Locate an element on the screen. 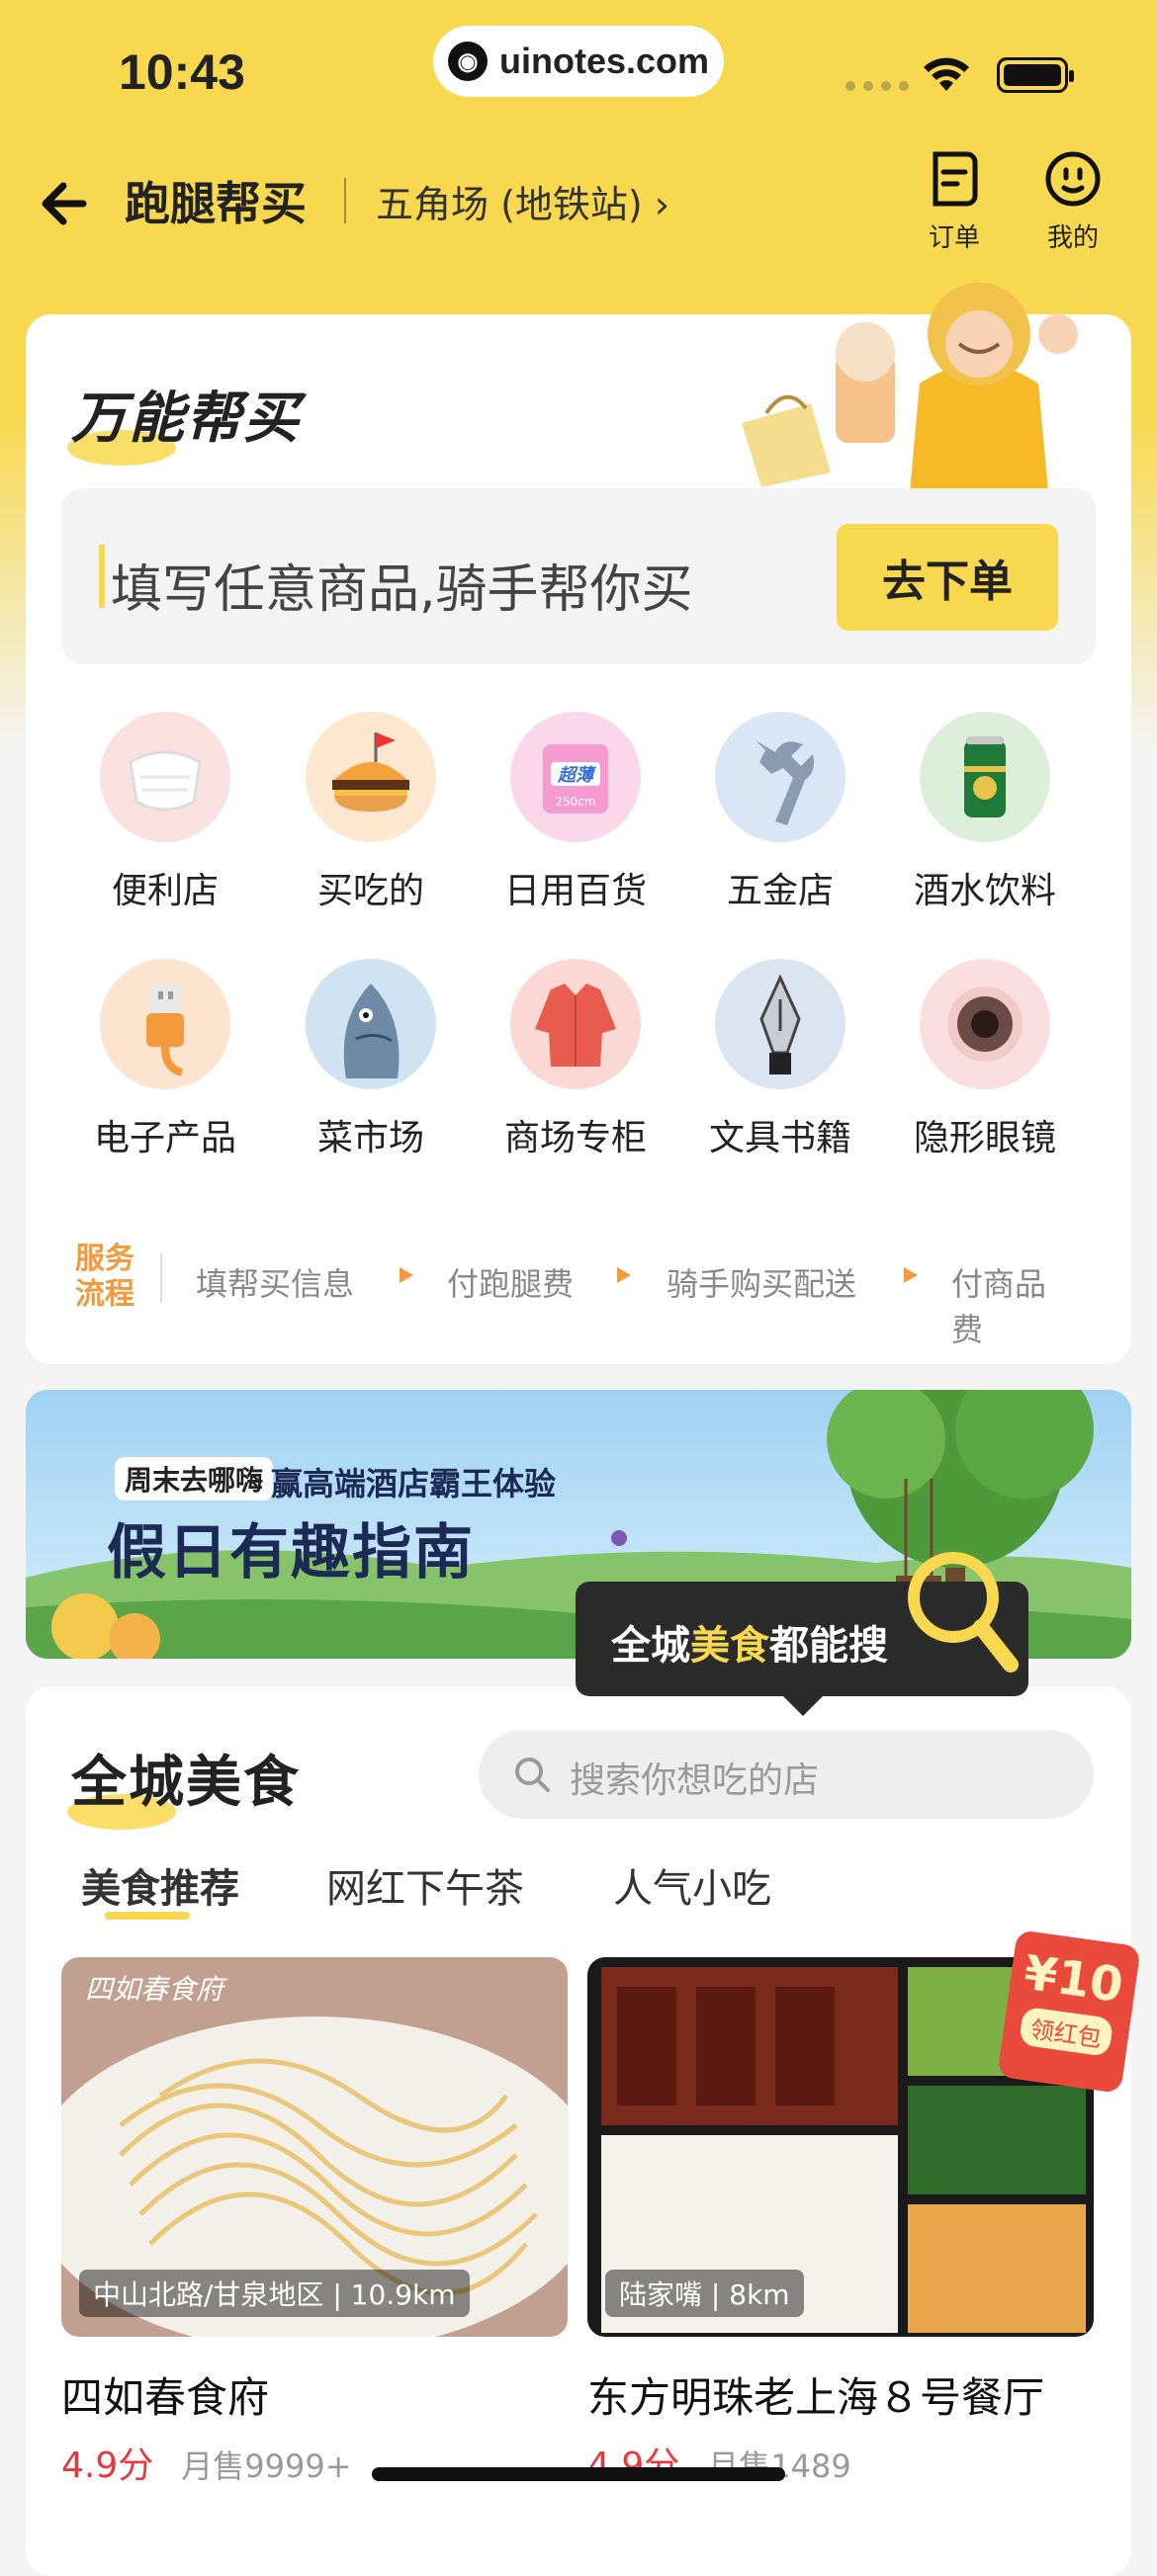 The image size is (1157, 2576). service-flow-tag: 服务流程 is located at coordinates (105, 1277).